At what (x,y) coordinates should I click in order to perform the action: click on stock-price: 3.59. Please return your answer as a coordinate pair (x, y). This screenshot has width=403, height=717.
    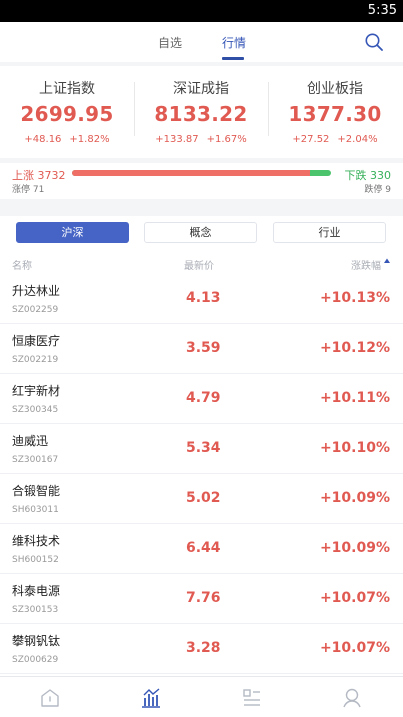
    Looking at the image, I should click on (203, 348).